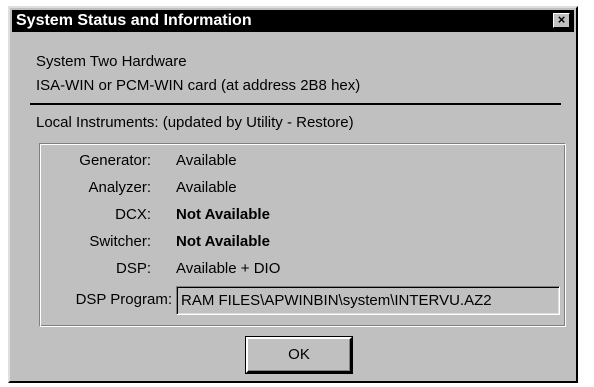  Describe the element at coordinates (111, 61) in the screenshot. I see `hardware-heading: System Two Hardware` at that location.